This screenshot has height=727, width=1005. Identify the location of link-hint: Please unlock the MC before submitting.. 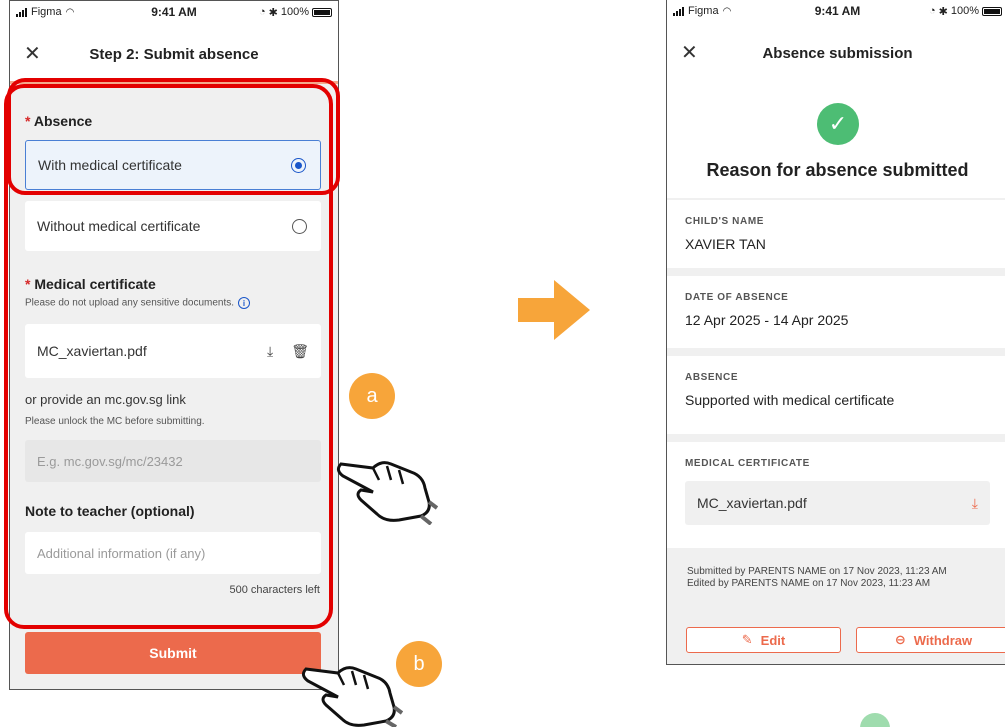
(115, 421).